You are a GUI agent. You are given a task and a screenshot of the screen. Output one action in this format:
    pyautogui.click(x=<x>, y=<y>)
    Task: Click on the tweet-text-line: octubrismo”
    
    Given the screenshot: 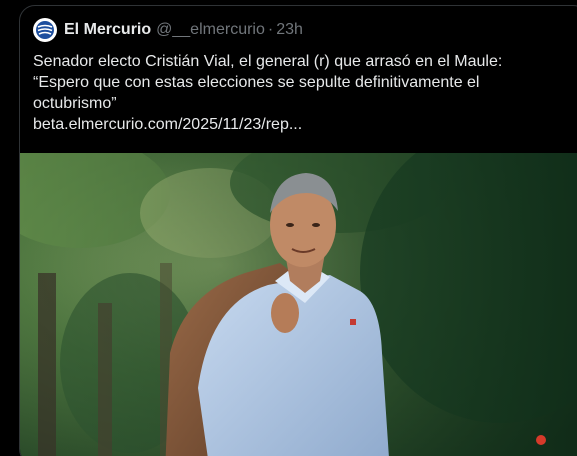 What is the action you would take?
    pyautogui.click(x=75, y=103)
    